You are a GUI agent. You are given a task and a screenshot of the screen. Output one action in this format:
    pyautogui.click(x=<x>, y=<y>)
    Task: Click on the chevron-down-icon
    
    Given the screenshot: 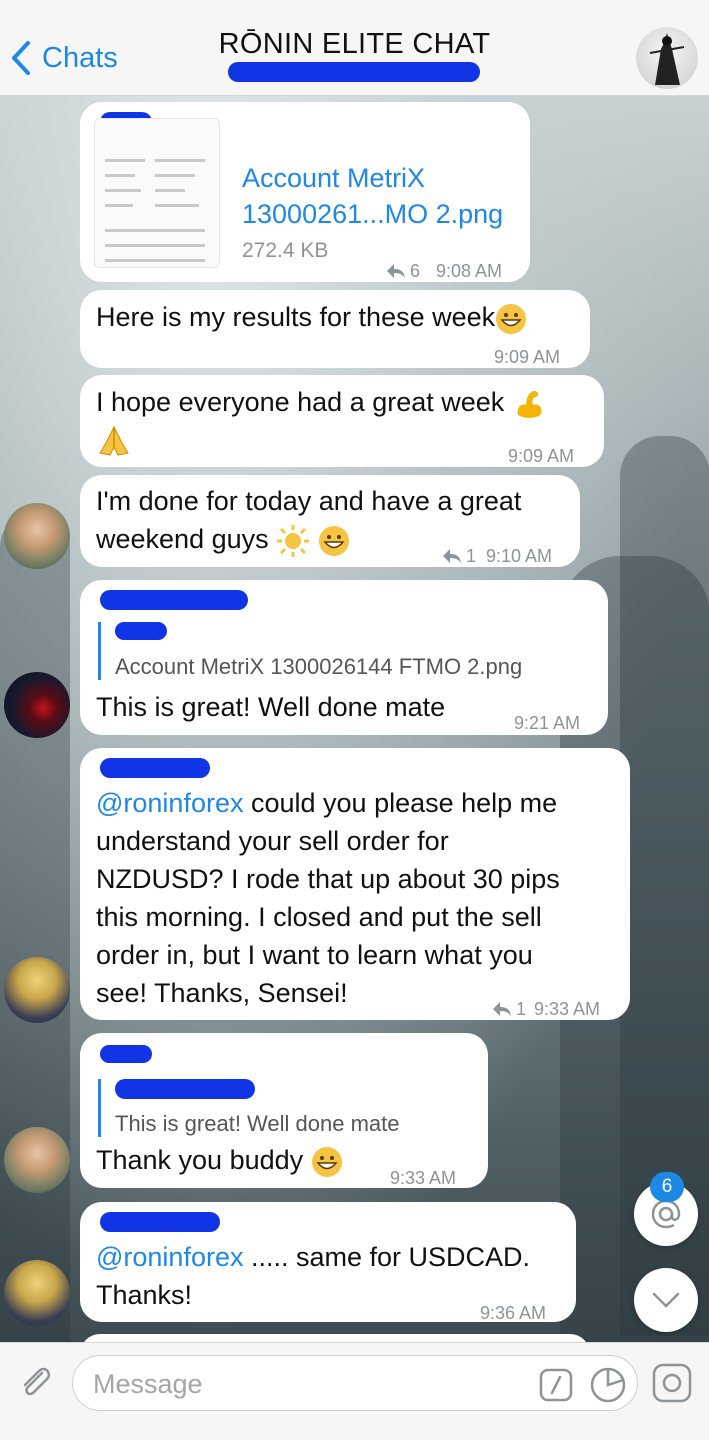 What is the action you would take?
    pyautogui.click(x=666, y=1300)
    